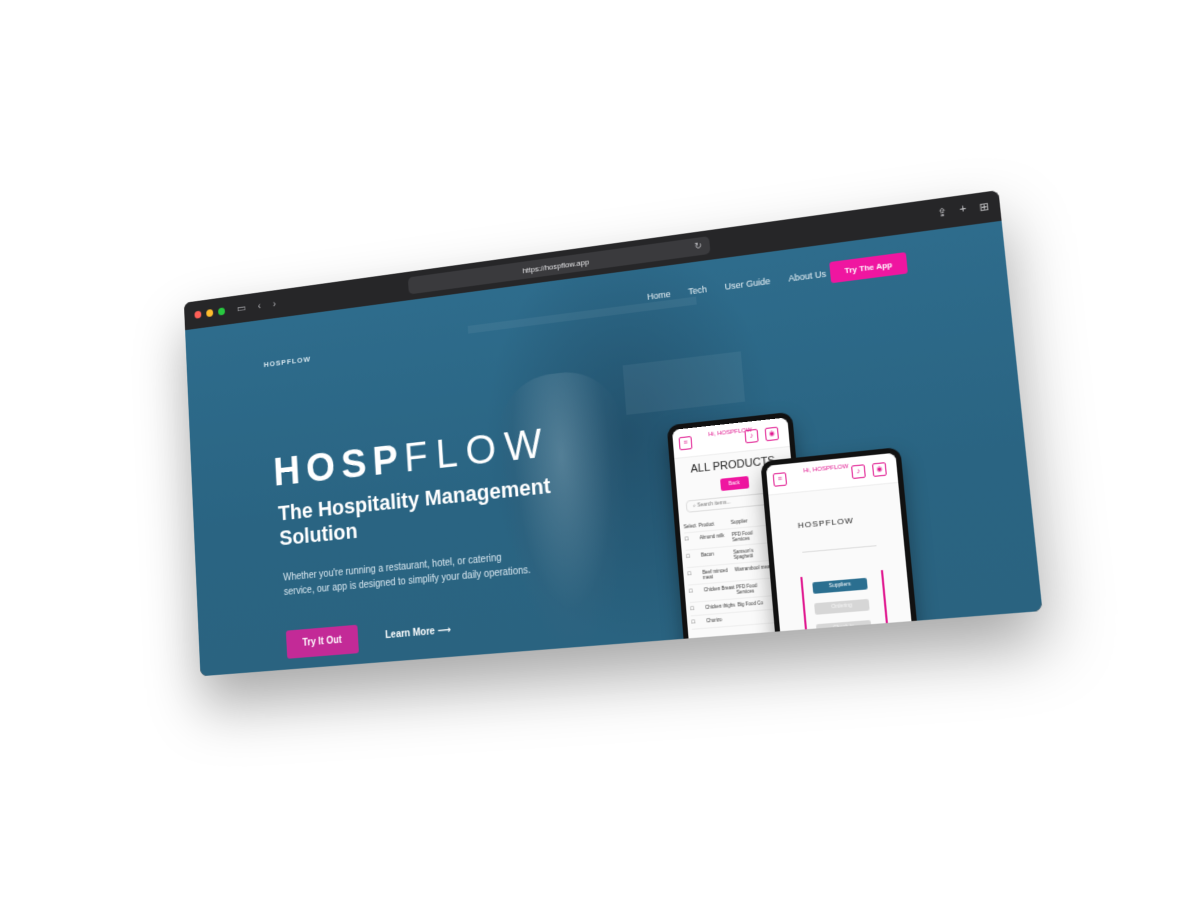 This screenshot has width=1200, height=900. I want to click on table-cell: Almond milk, so click(715, 538).